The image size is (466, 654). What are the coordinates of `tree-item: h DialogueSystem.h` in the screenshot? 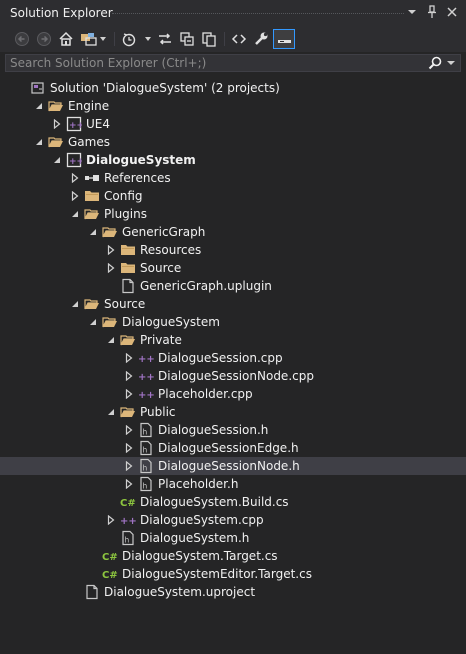 It's located at (233, 538).